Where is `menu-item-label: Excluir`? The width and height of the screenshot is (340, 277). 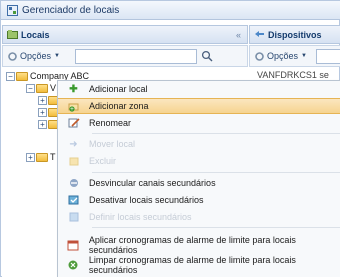
menu-item-label: Excluir is located at coordinates (103, 161).